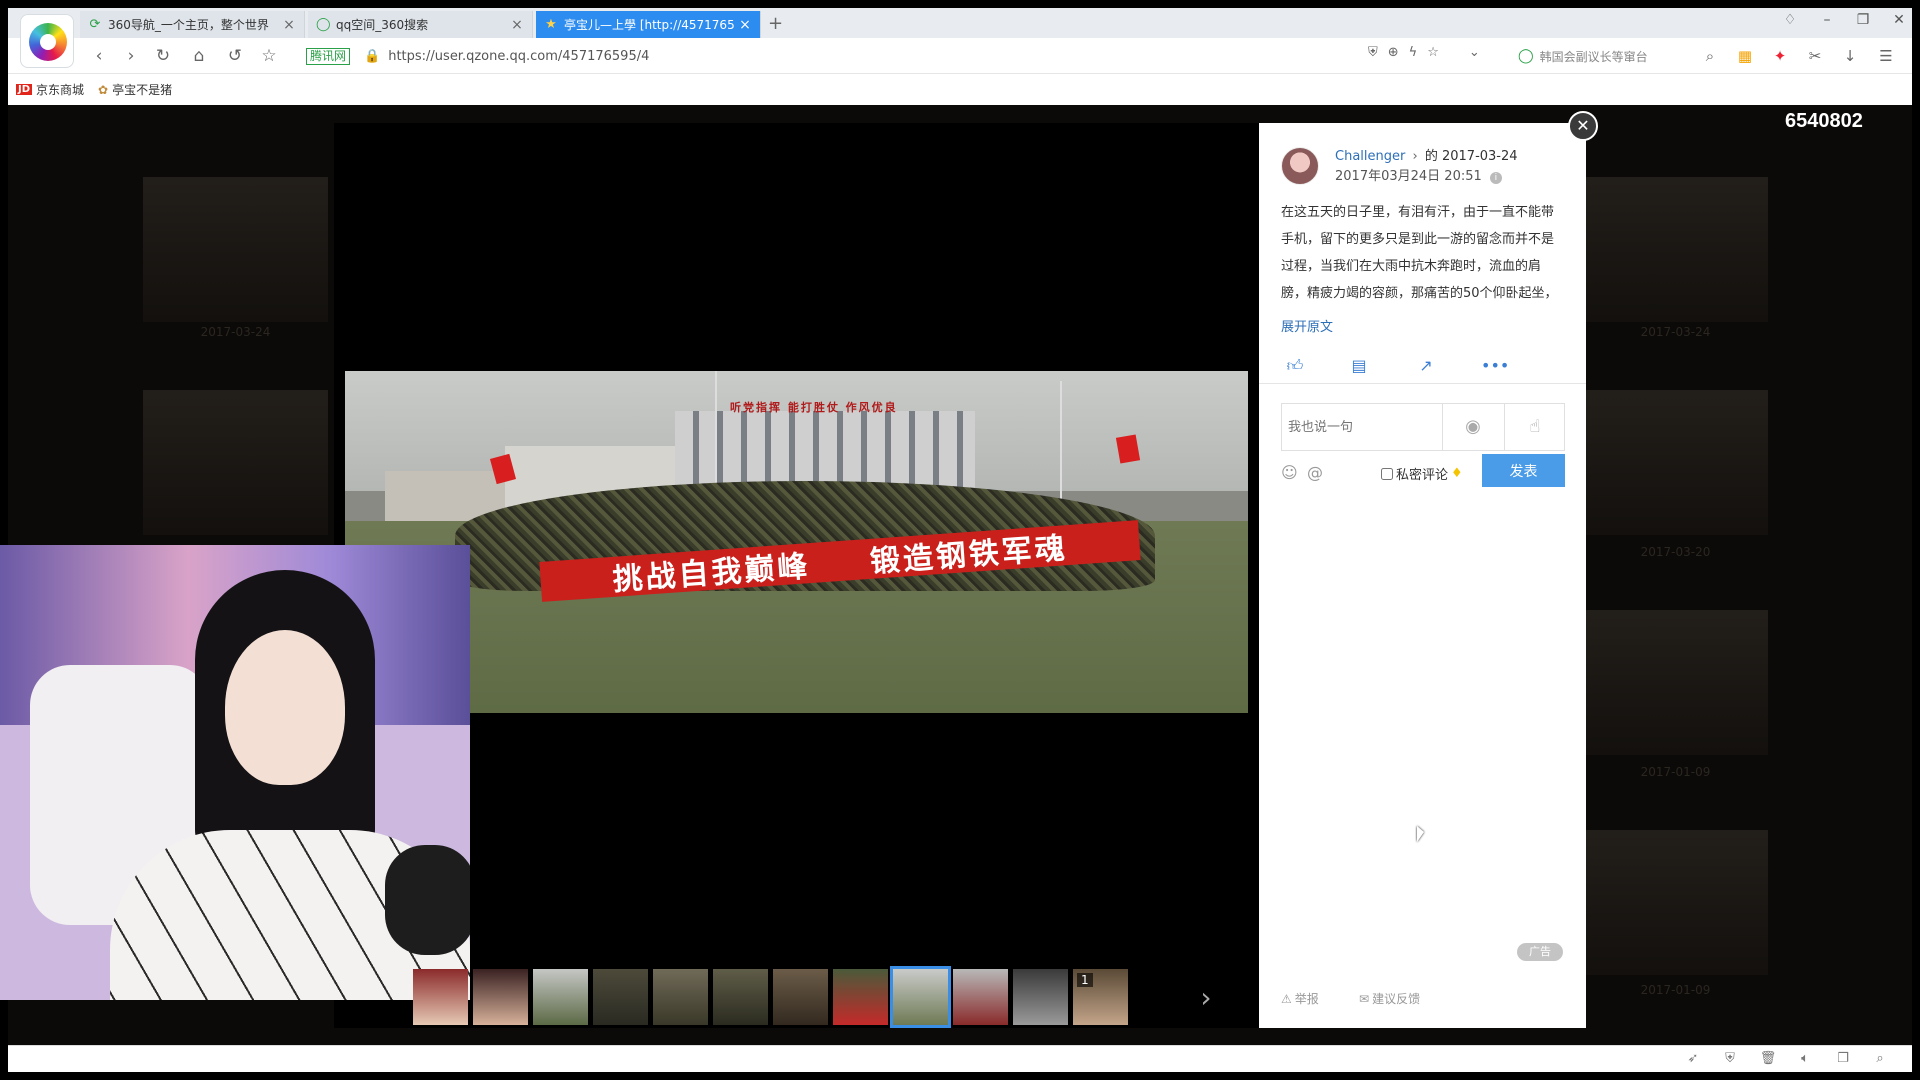  I want to click on menu-icon: ☰, so click(1886, 56).